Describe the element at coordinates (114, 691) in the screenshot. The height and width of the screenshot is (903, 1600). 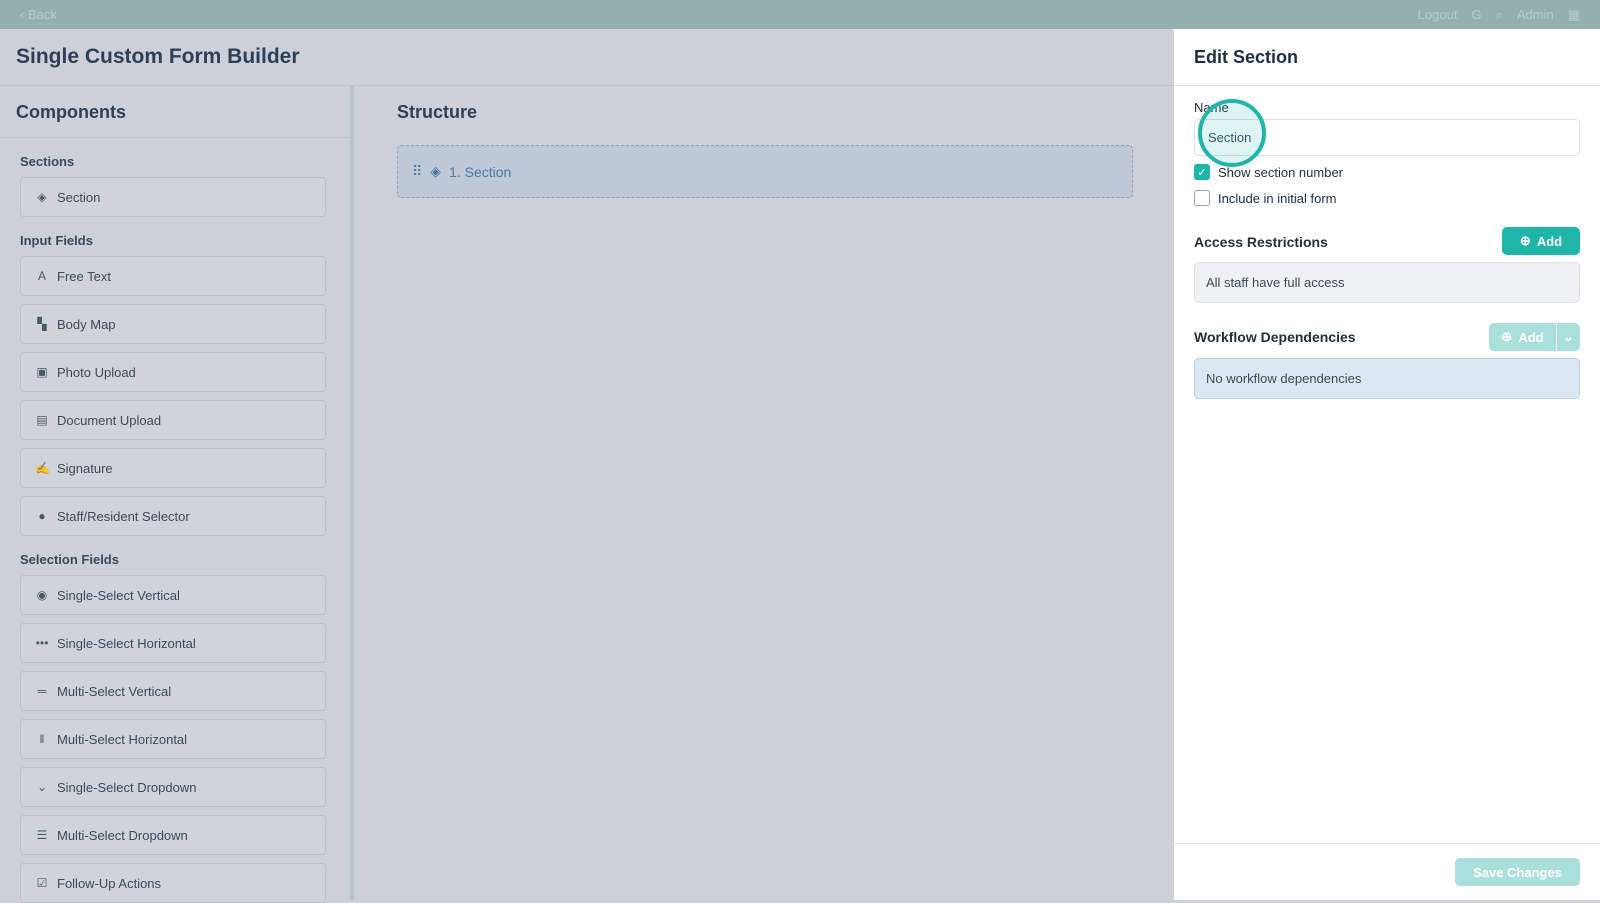
I see `component-label: Multi-Select Vertical` at that location.